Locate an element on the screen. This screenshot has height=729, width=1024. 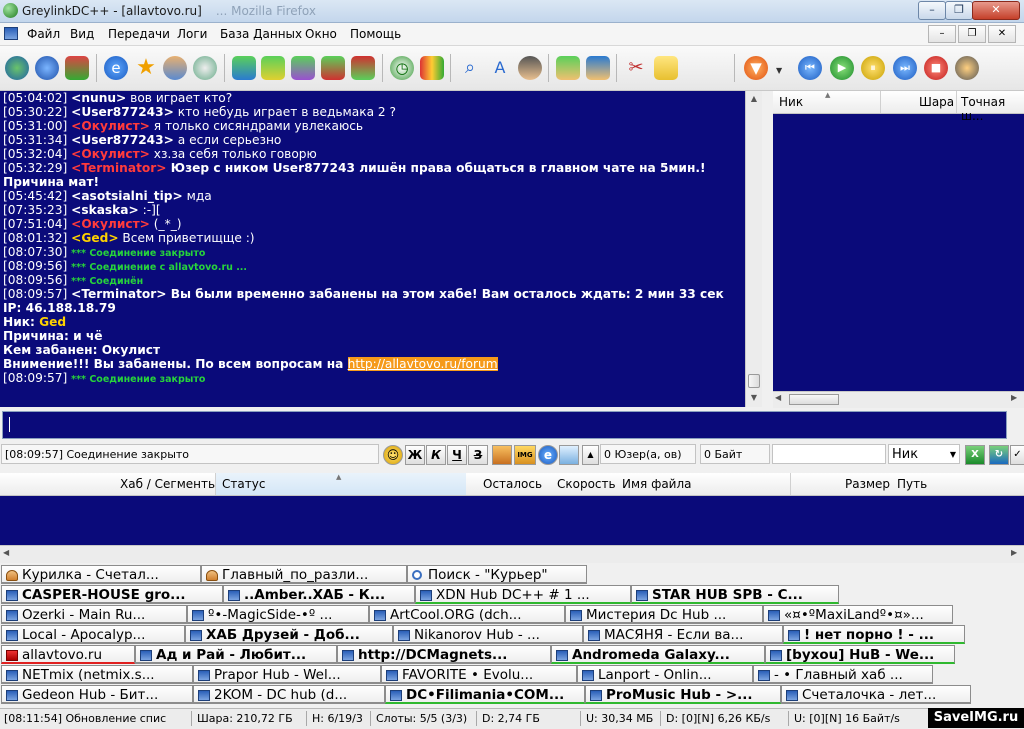
finished-uploads-icon is located at coordinates (333, 68).